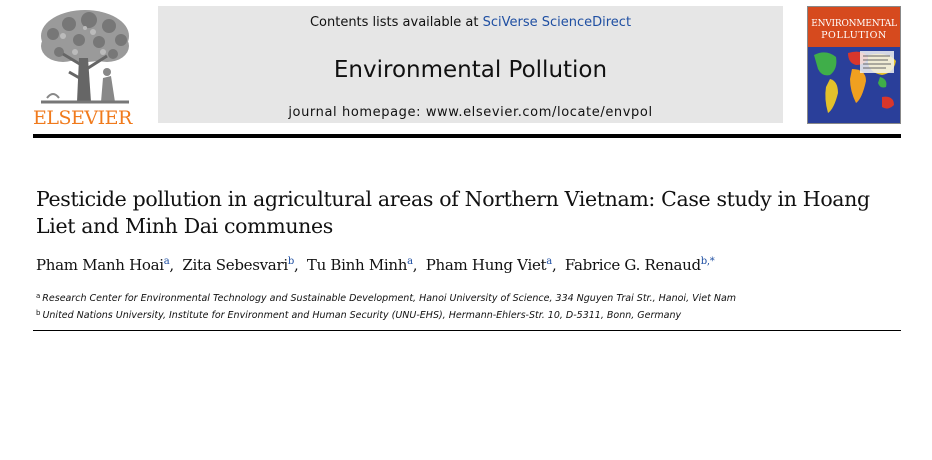  Describe the element at coordinates (357, 112) in the screenshot. I see `homepage-prefix: journal homepage:` at that location.